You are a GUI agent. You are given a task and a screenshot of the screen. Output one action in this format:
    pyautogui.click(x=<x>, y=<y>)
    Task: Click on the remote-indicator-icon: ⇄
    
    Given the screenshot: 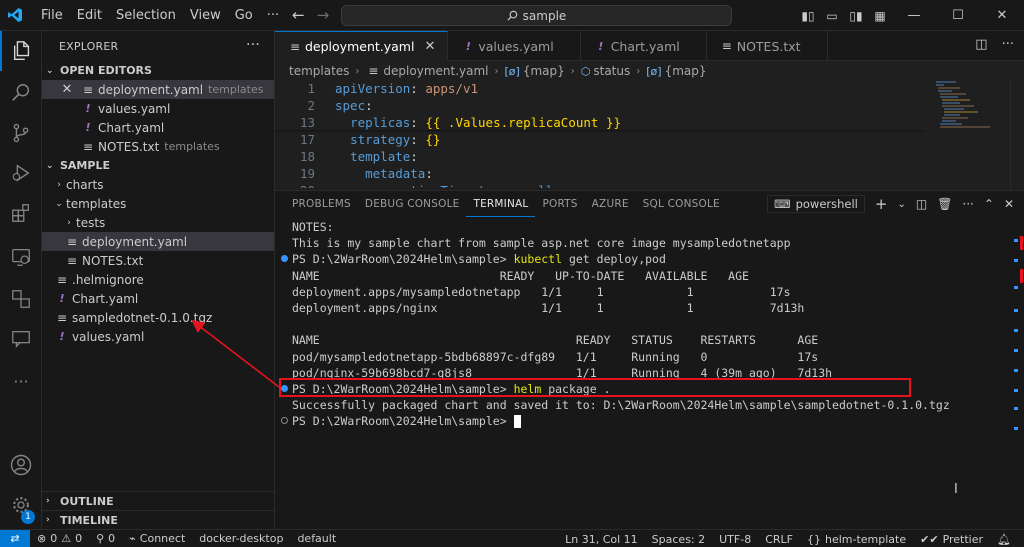 What is the action you would take?
    pyautogui.click(x=15, y=538)
    